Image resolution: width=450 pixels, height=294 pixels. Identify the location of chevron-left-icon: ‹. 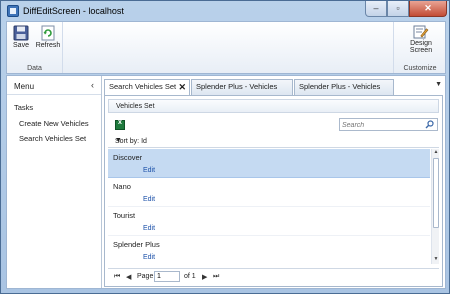
(92, 85).